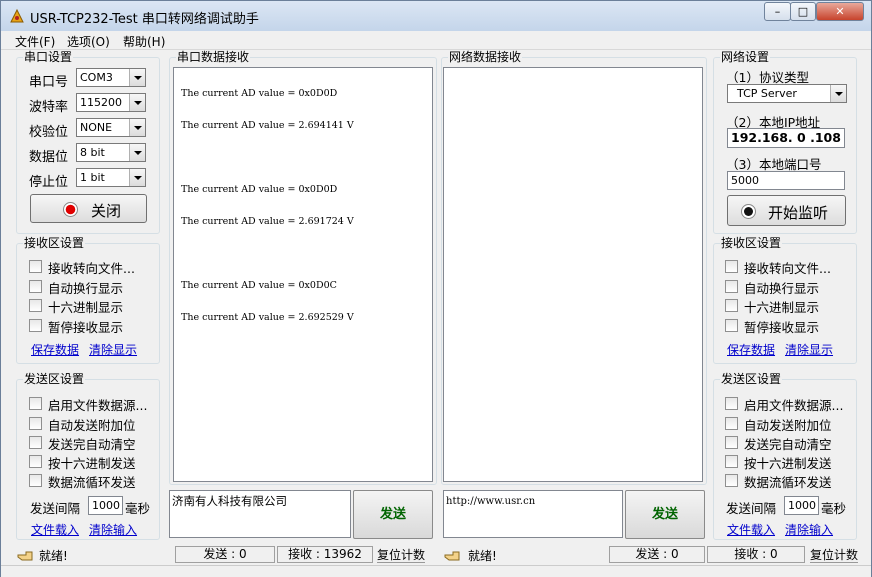 Image resolution: width=872 pixels, height=577 pixels. I want to click on right-load-file-link: 文件载入, so click(751, 529).